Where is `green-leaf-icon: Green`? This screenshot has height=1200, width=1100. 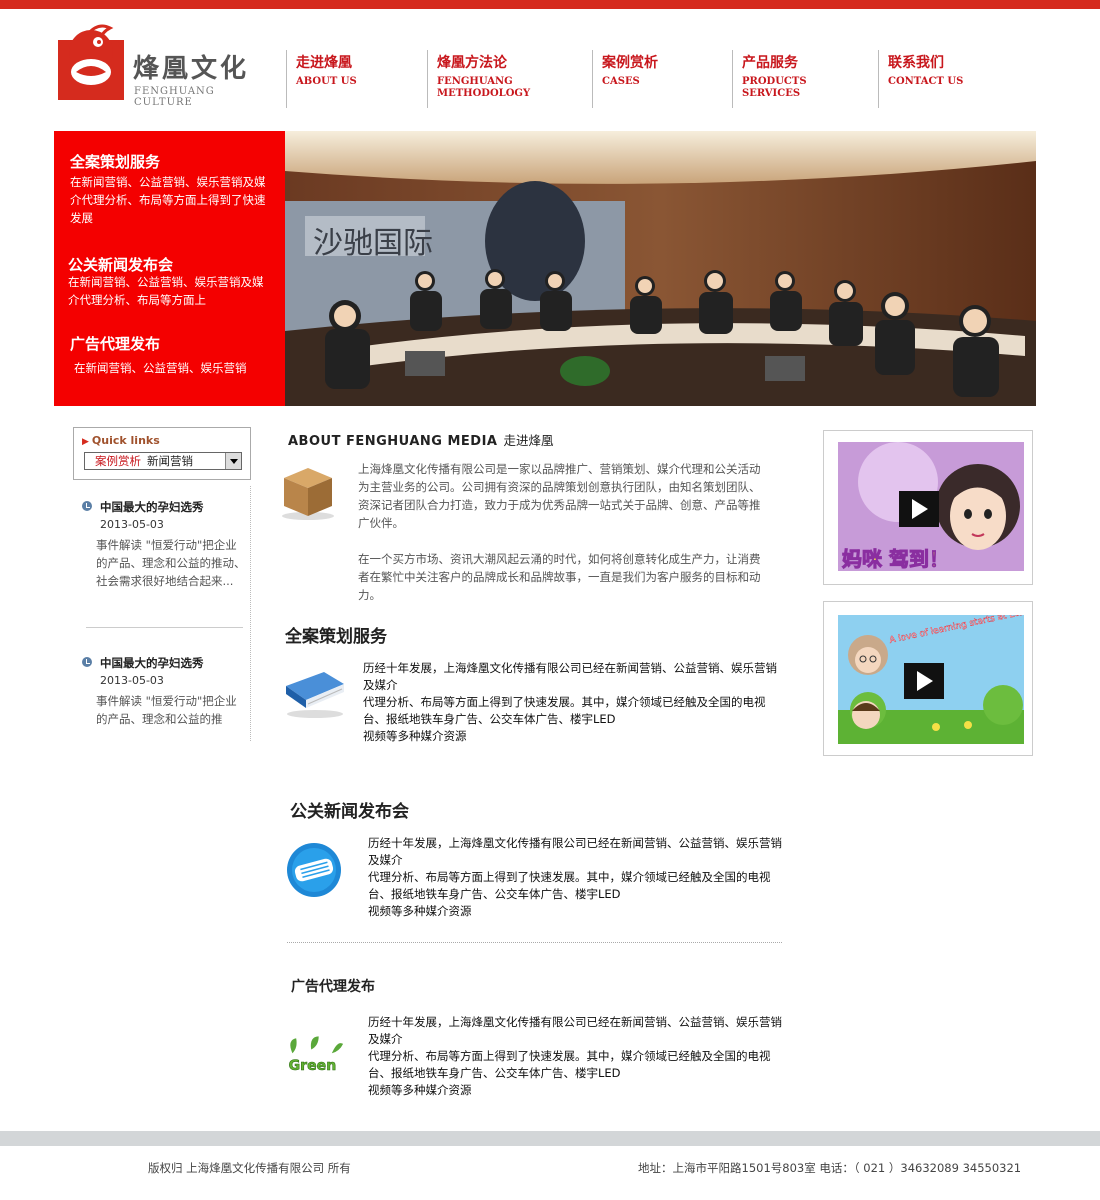 green-leaf-icon: Green is located at coordinates (316, 1055).